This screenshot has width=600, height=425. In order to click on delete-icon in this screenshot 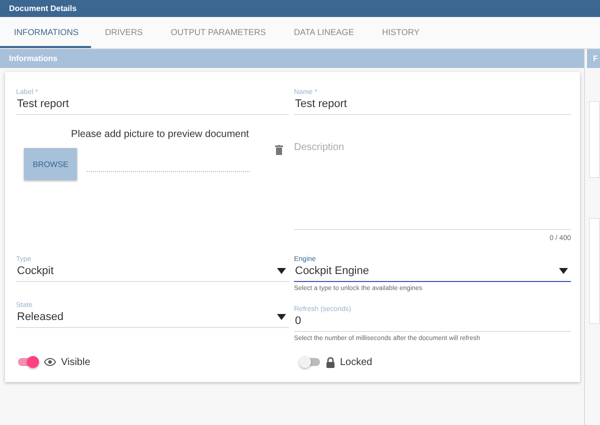, I will do `click(279, 150)`.